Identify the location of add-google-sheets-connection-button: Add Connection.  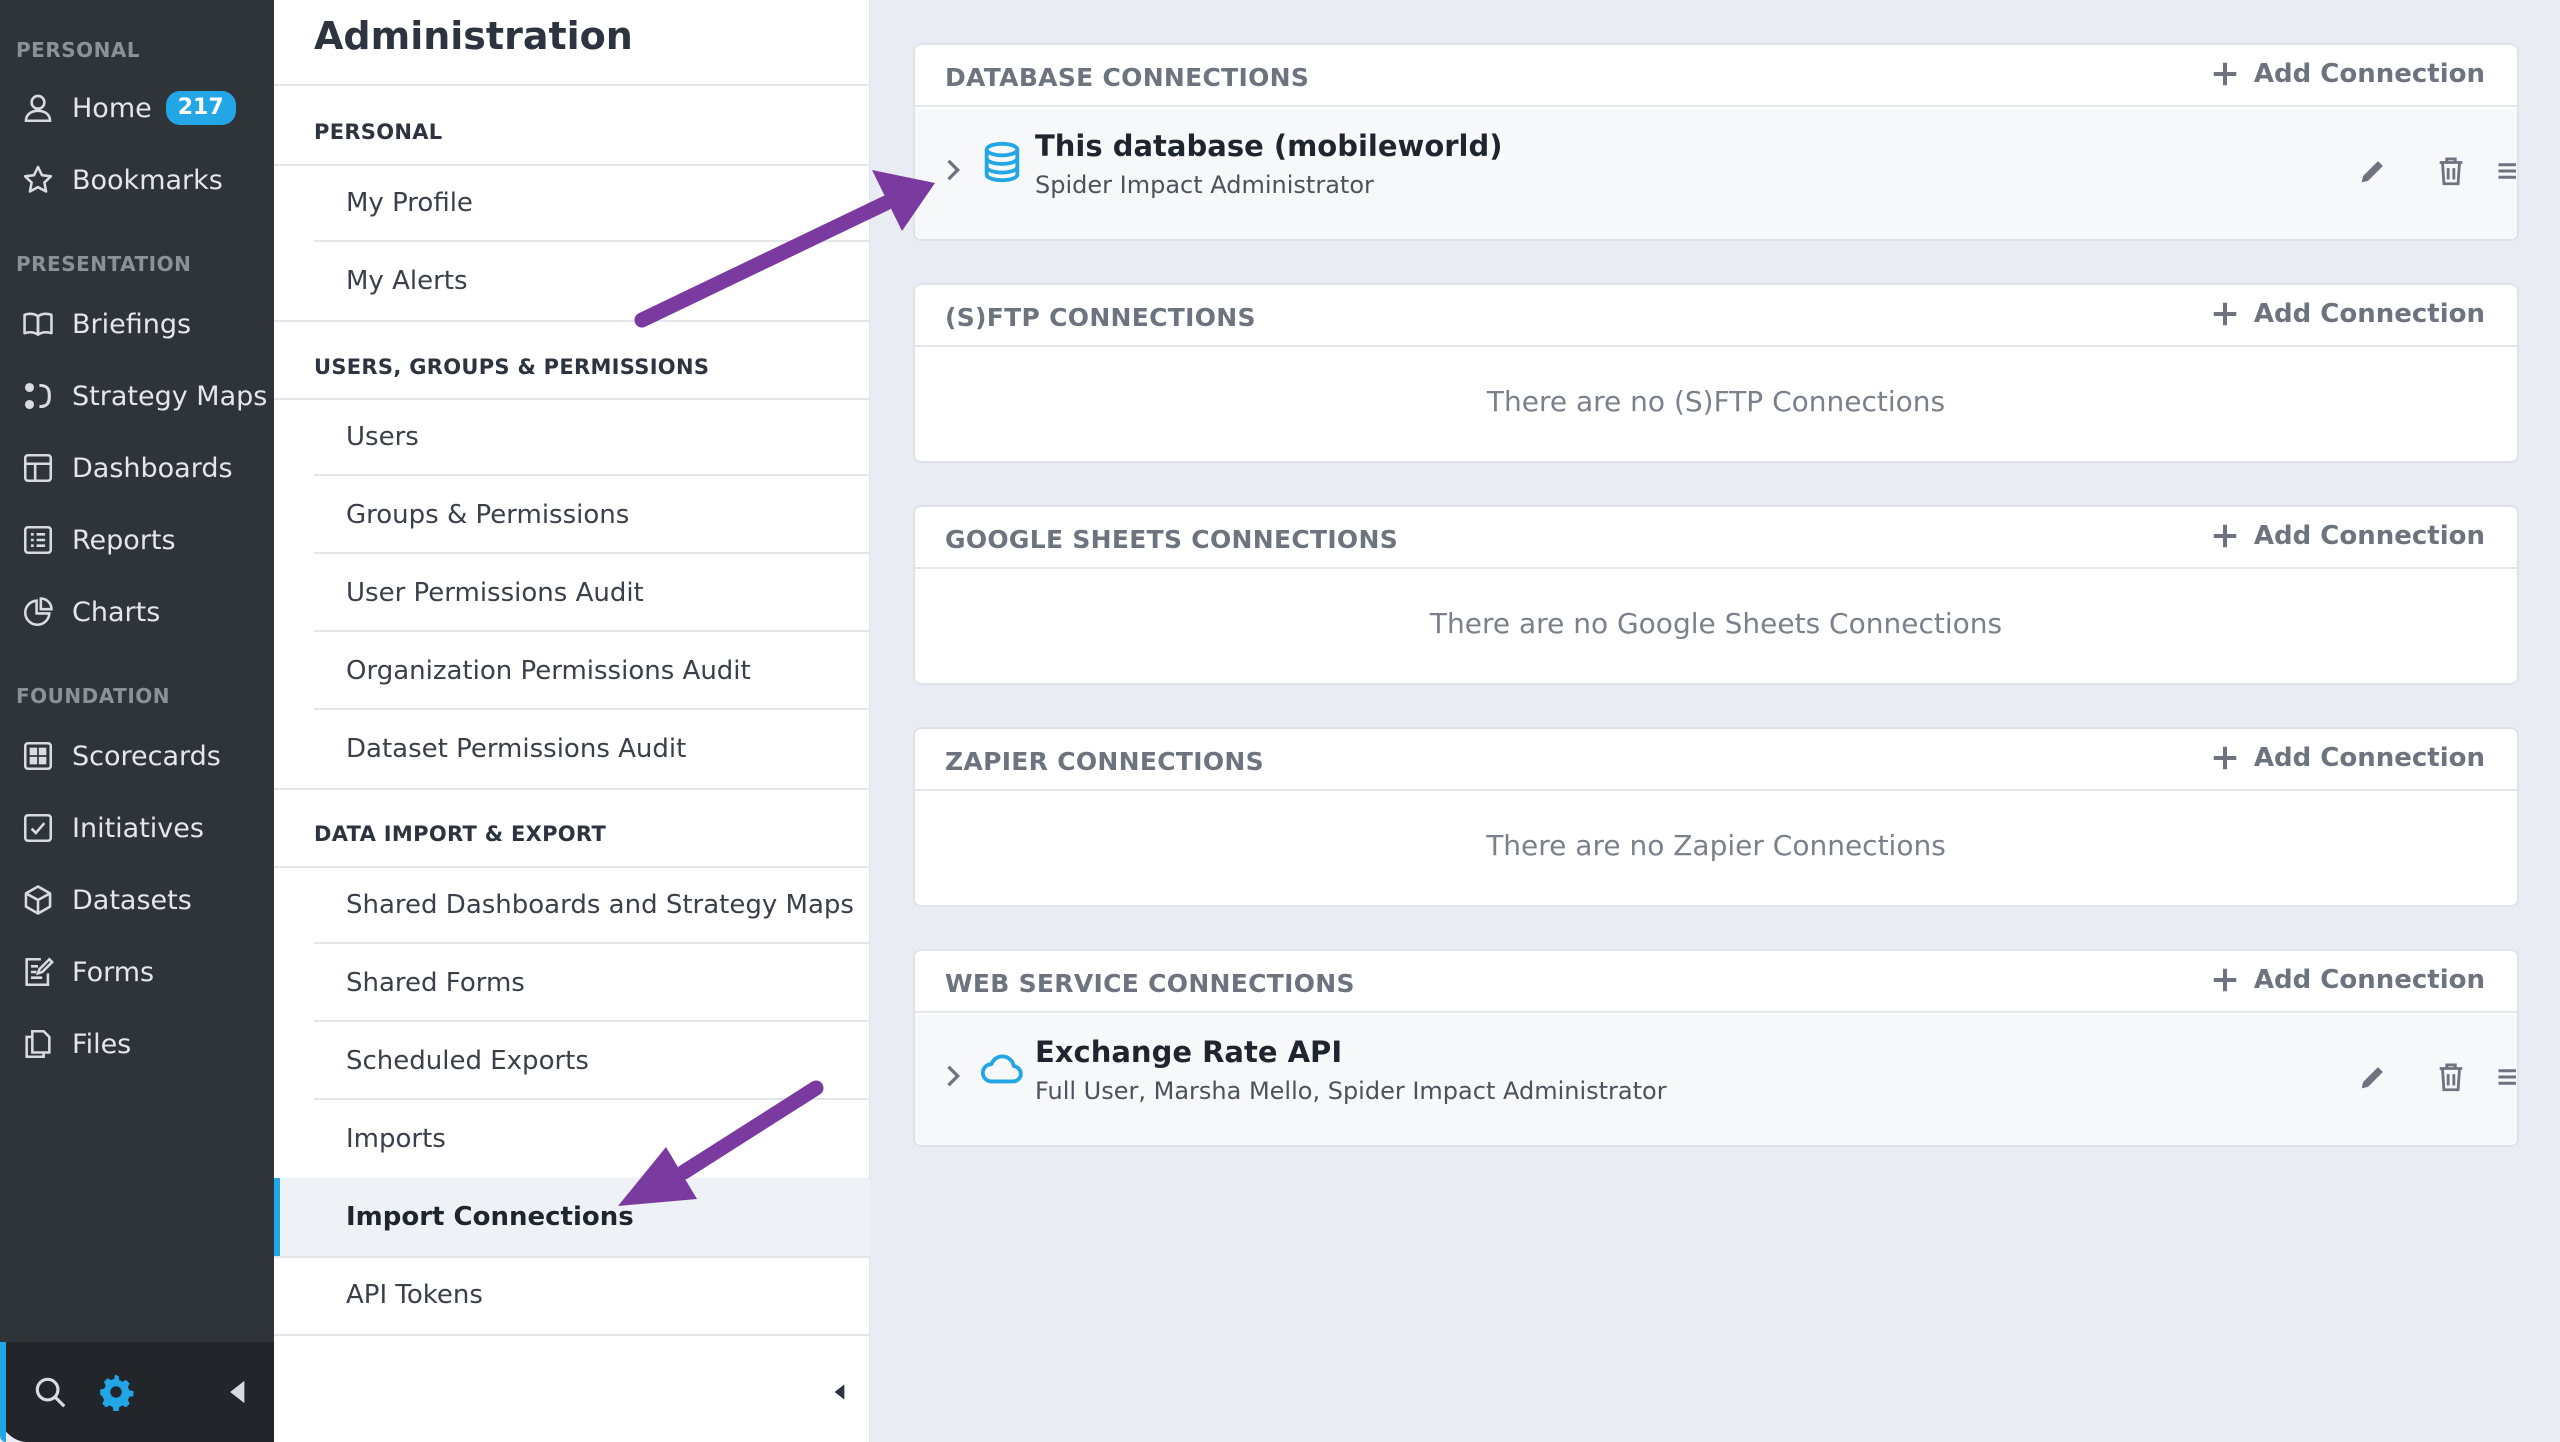
(2347, 536).